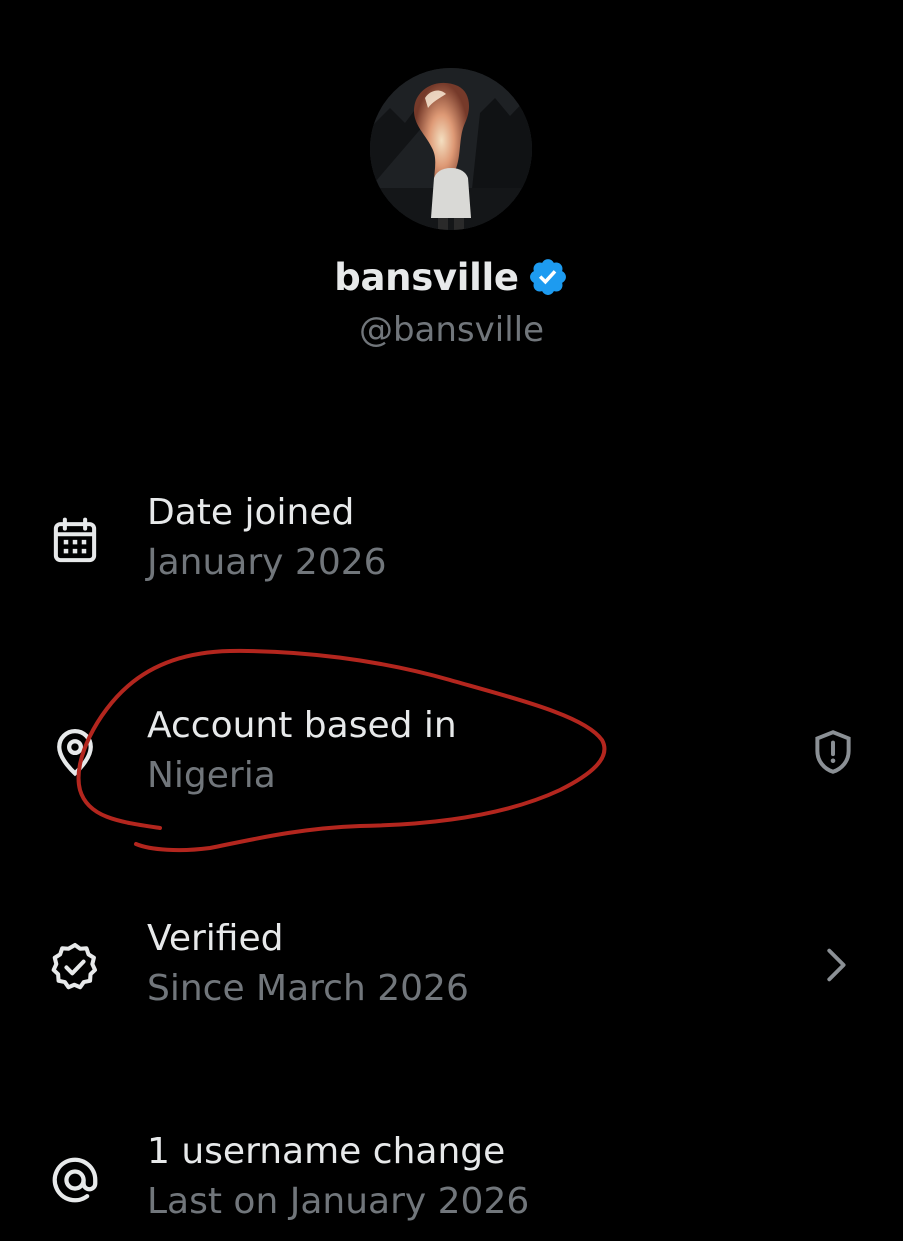 Image resolution: width=903 pixels, height=1241 pixels. Describe the element at coordinates (338, 1201) in the screenshot. I see `username-changes-value: Last on January 2026` at that location.